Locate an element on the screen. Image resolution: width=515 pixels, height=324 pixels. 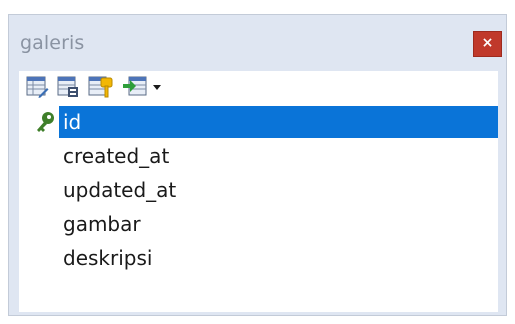
edit-table-icon is located at coordinates (37, 87).